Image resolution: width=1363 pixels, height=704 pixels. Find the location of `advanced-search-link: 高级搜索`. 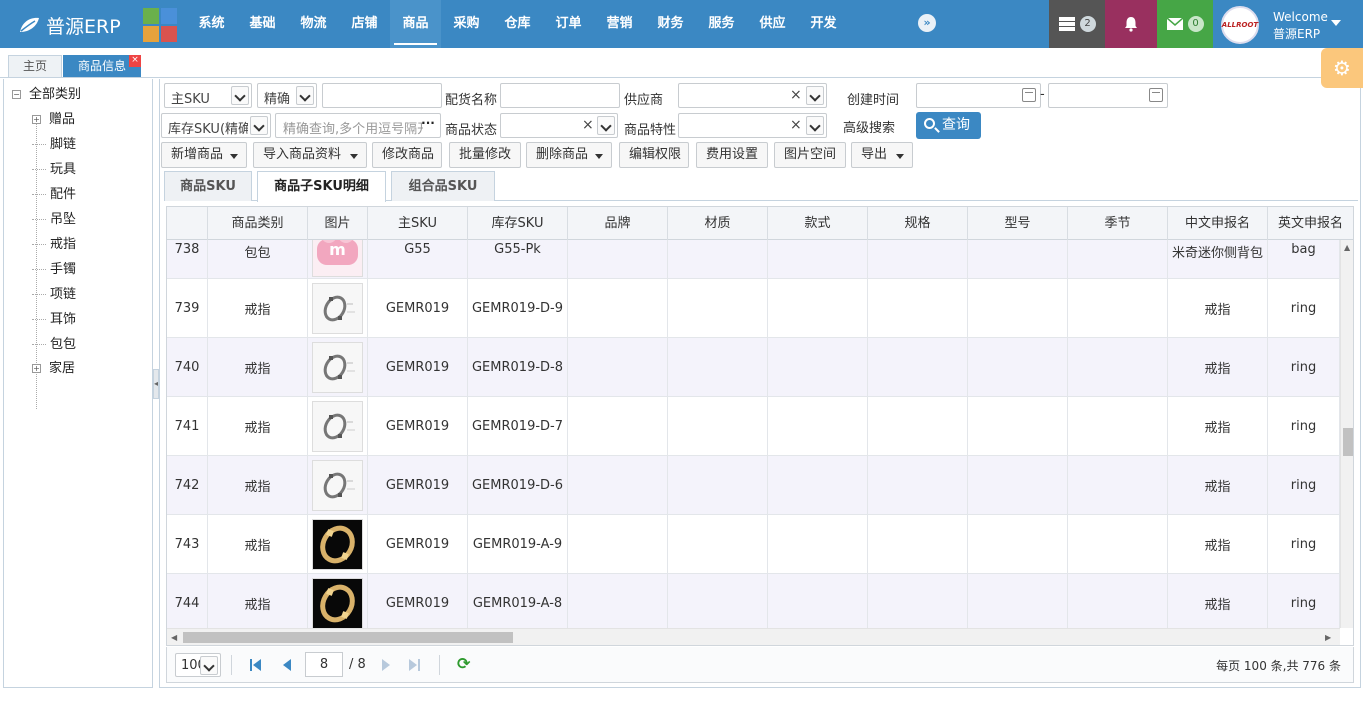

advanced-search-link: 高级搜索 is located at coordinates (869, 126).